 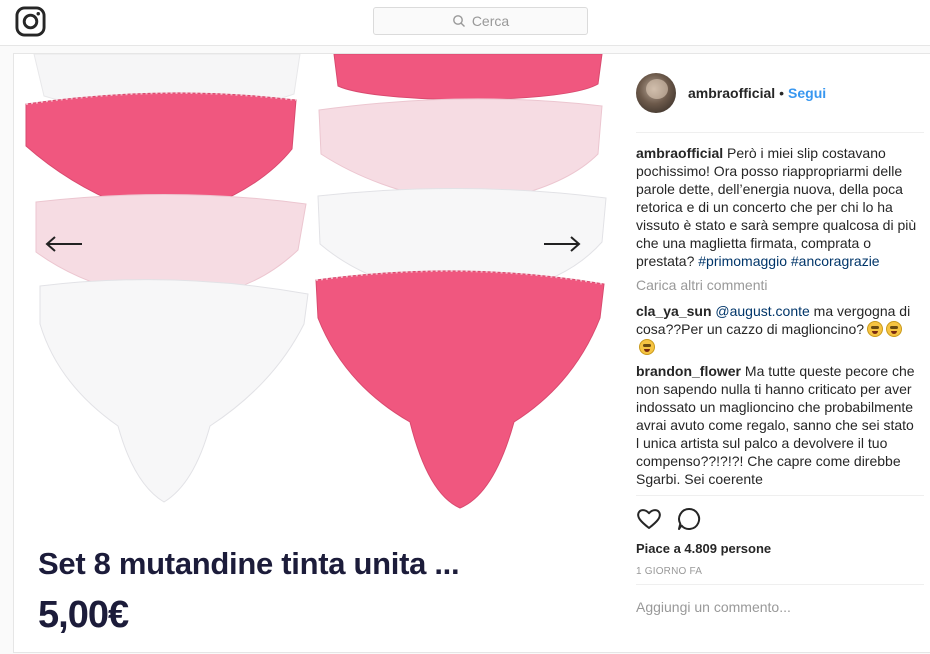 What do you see at coordinates (674, 311) in the screenshot?
I see `comment-username: cla_ya_sun` at bounding box center [674, 311].